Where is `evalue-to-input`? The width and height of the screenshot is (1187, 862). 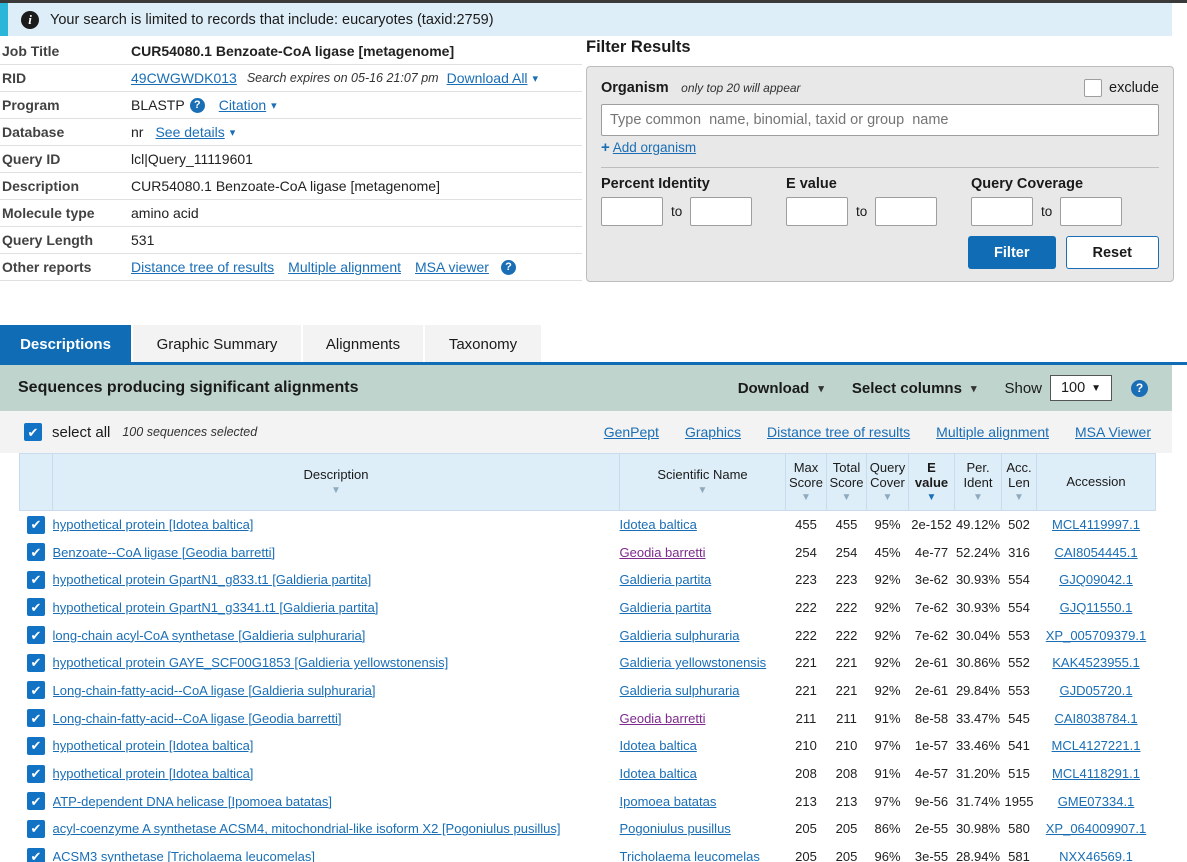
evalue-to-input is located at coordinates (906, 211).